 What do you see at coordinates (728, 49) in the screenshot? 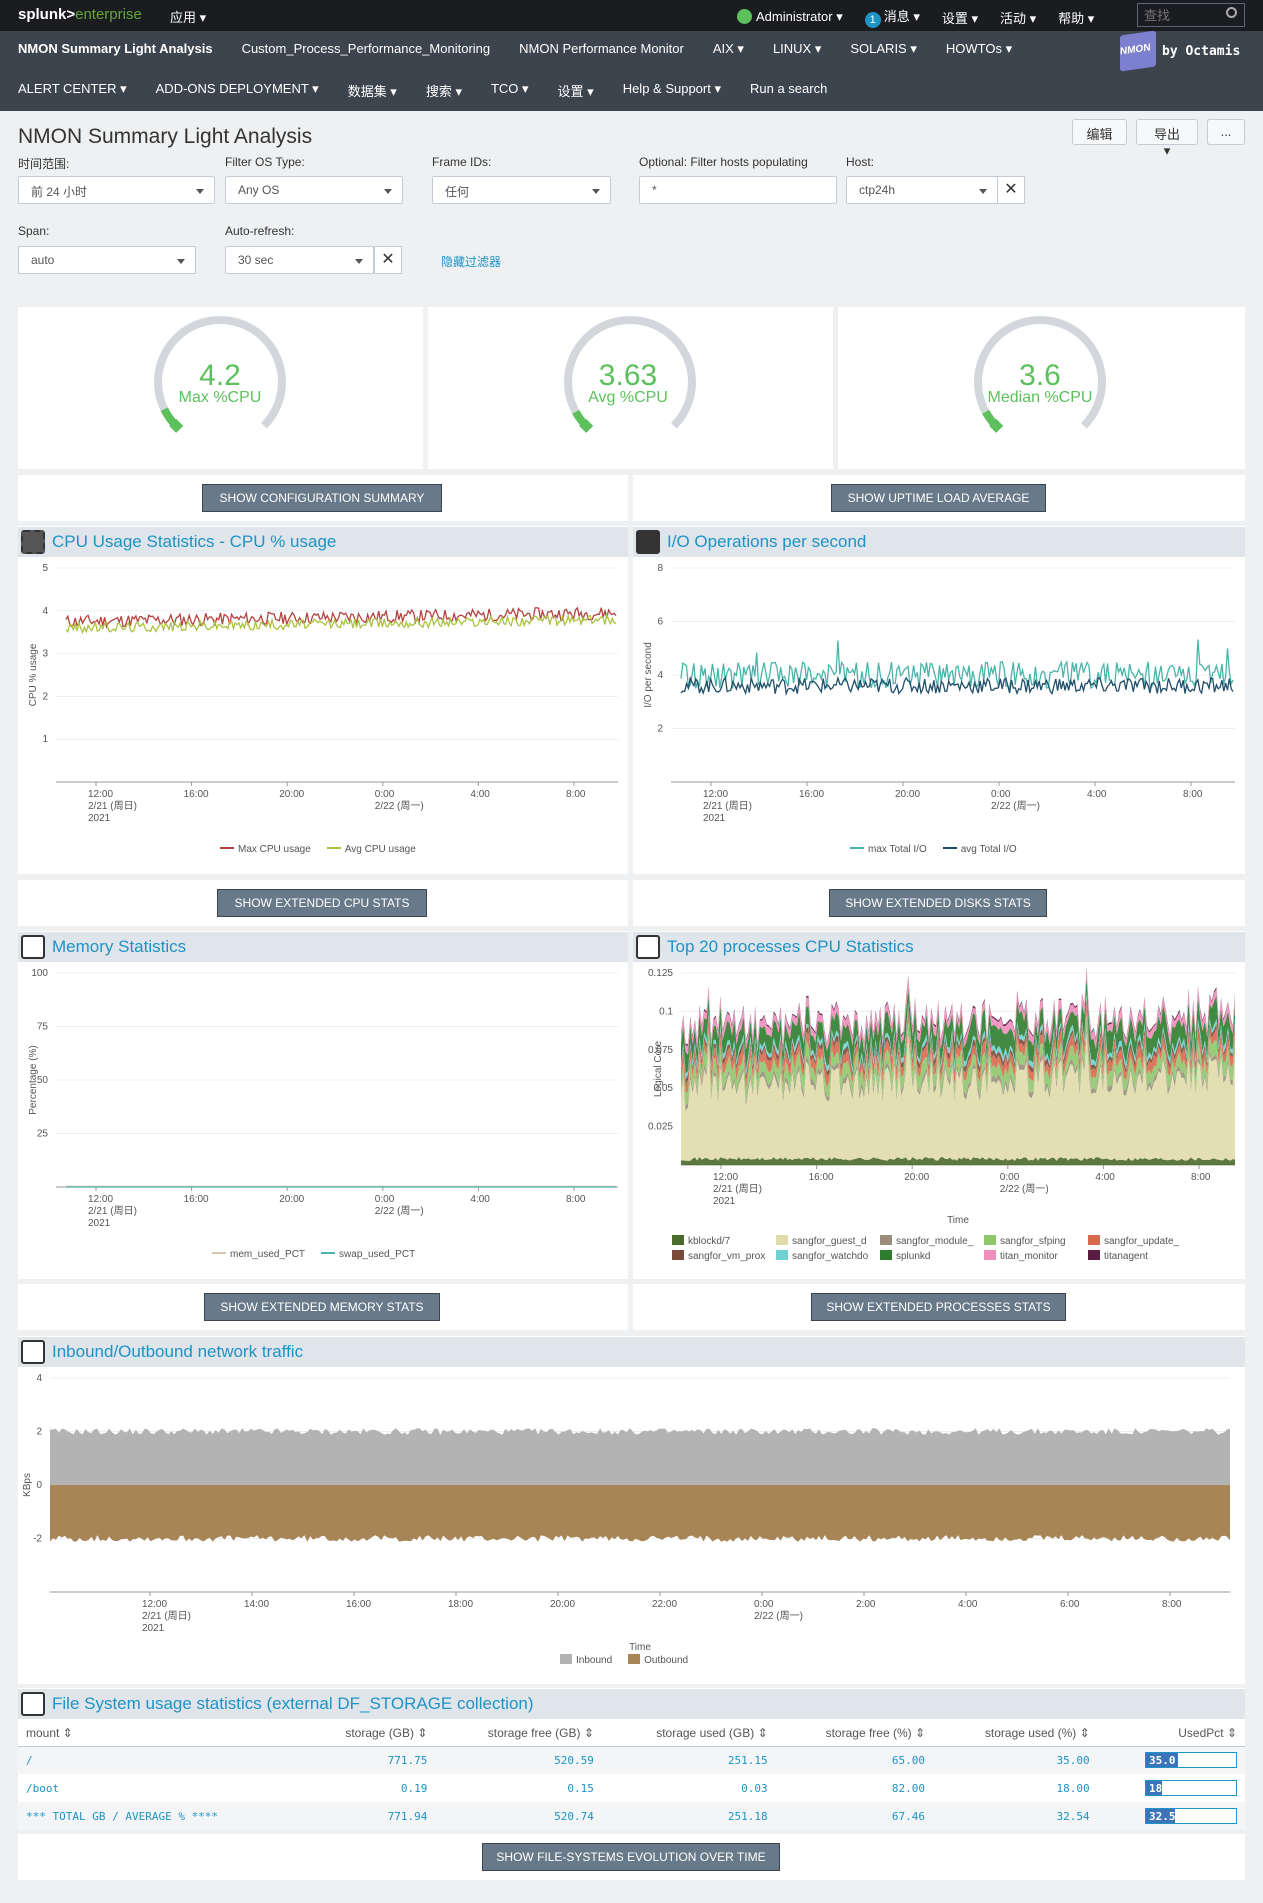
I see `nav-item: AIX ▾` at bounding box center [728, 49].